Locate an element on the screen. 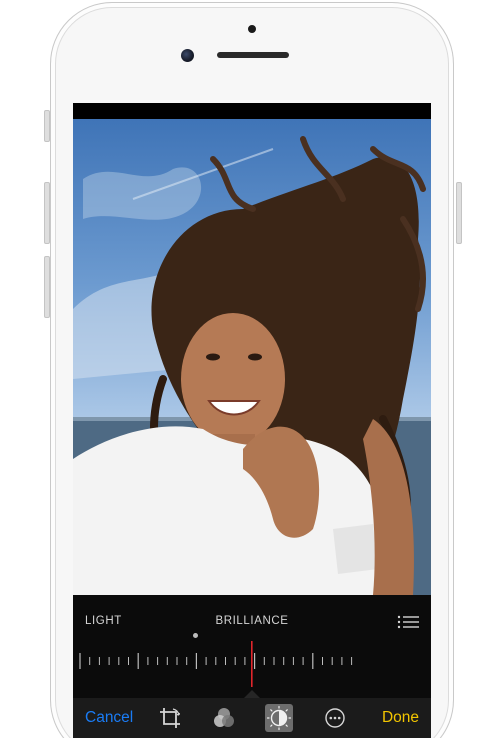 The image size is (504, 738). adjustment-scrubber is located at coordinates (252, 664).